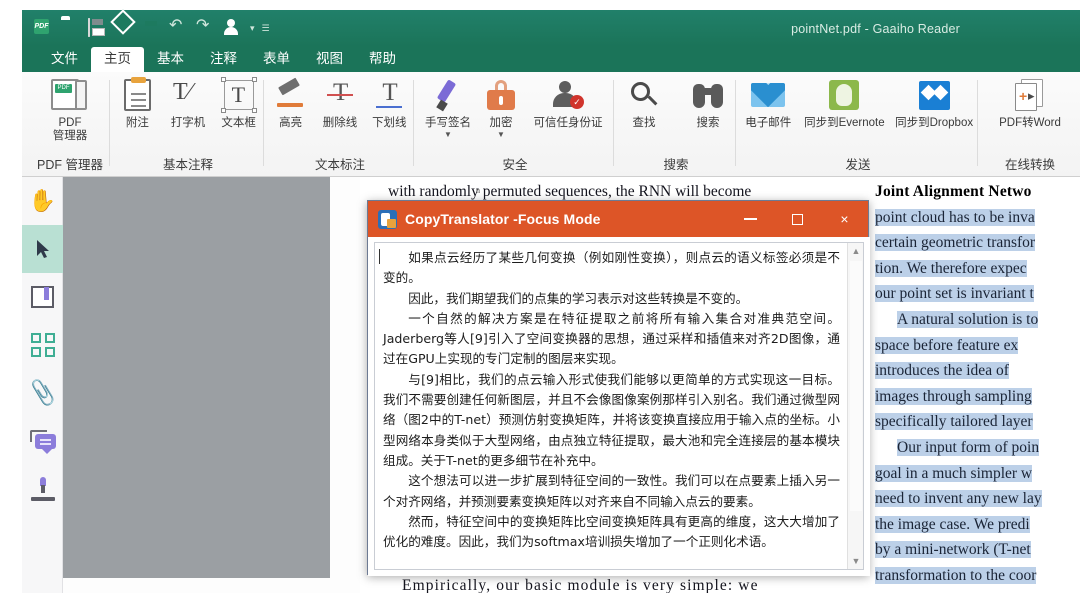 The image size is (1080, 593). What do you see at coordinates (568, 95) in the screenshot?
I see `trusted-id-icon: ✓` at bounding box center [568, 95].